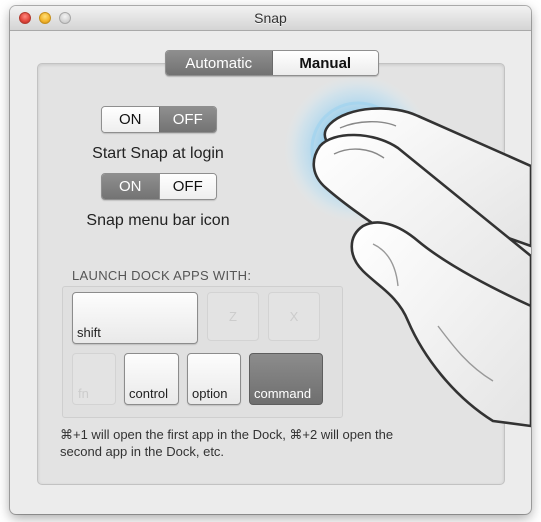 The image size is (541, 522). Describe the element at coordinates (187, 119) in the screenshot. I see `login-off-button: OFF` at that location.